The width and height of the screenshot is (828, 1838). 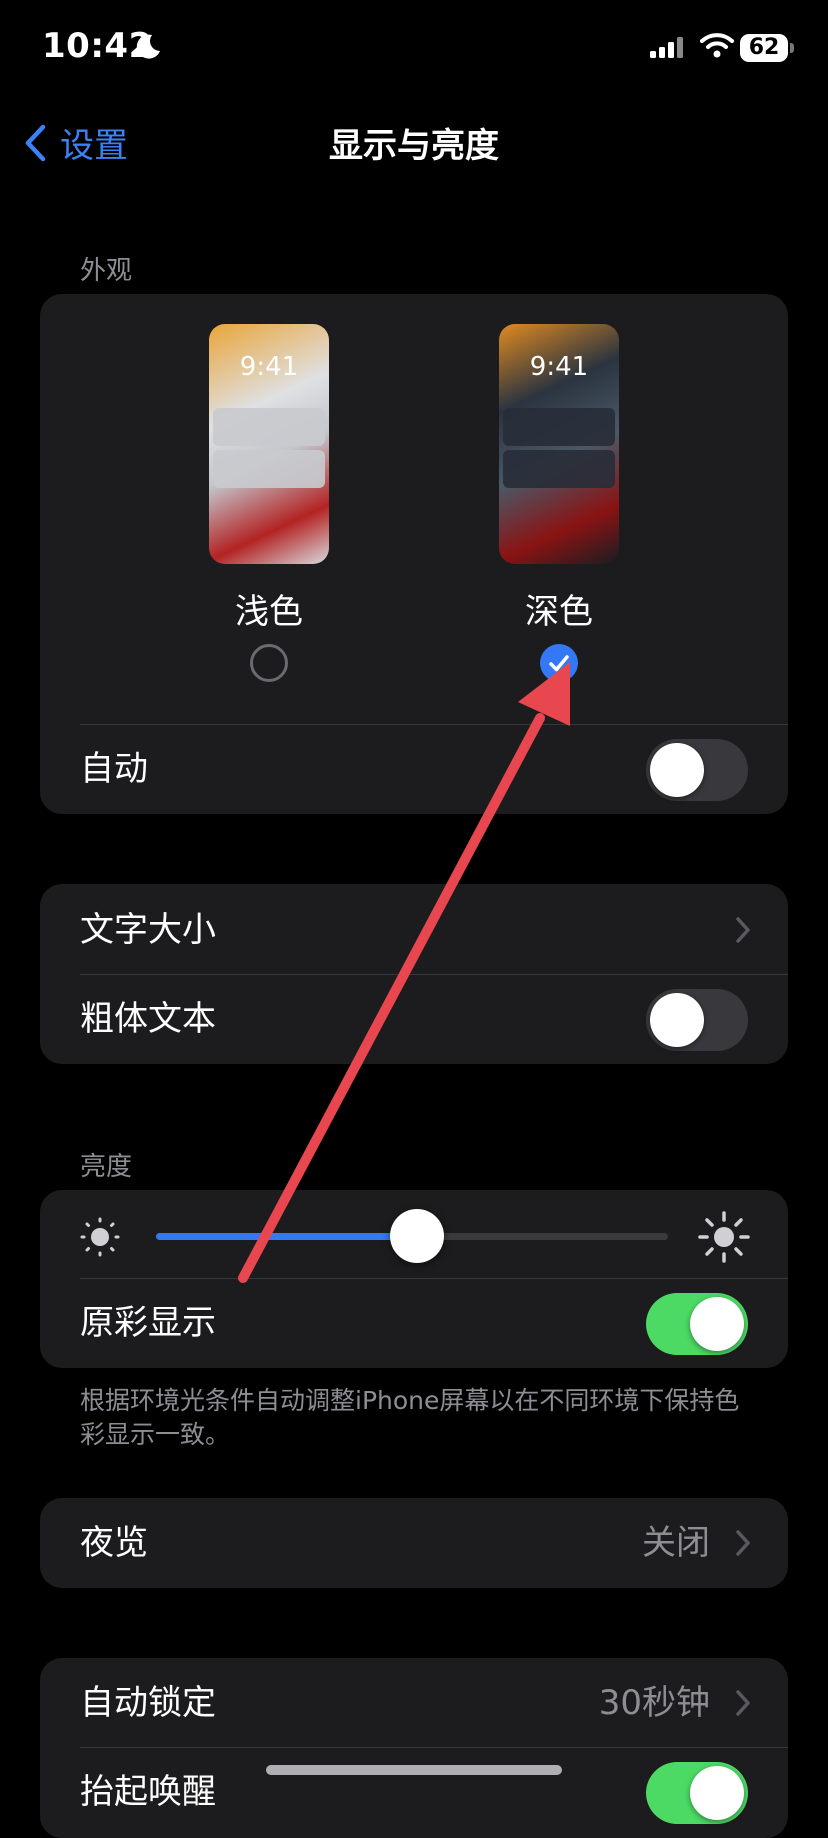 I want to click on brightness-slider-row, so click(x=414, y=1234).